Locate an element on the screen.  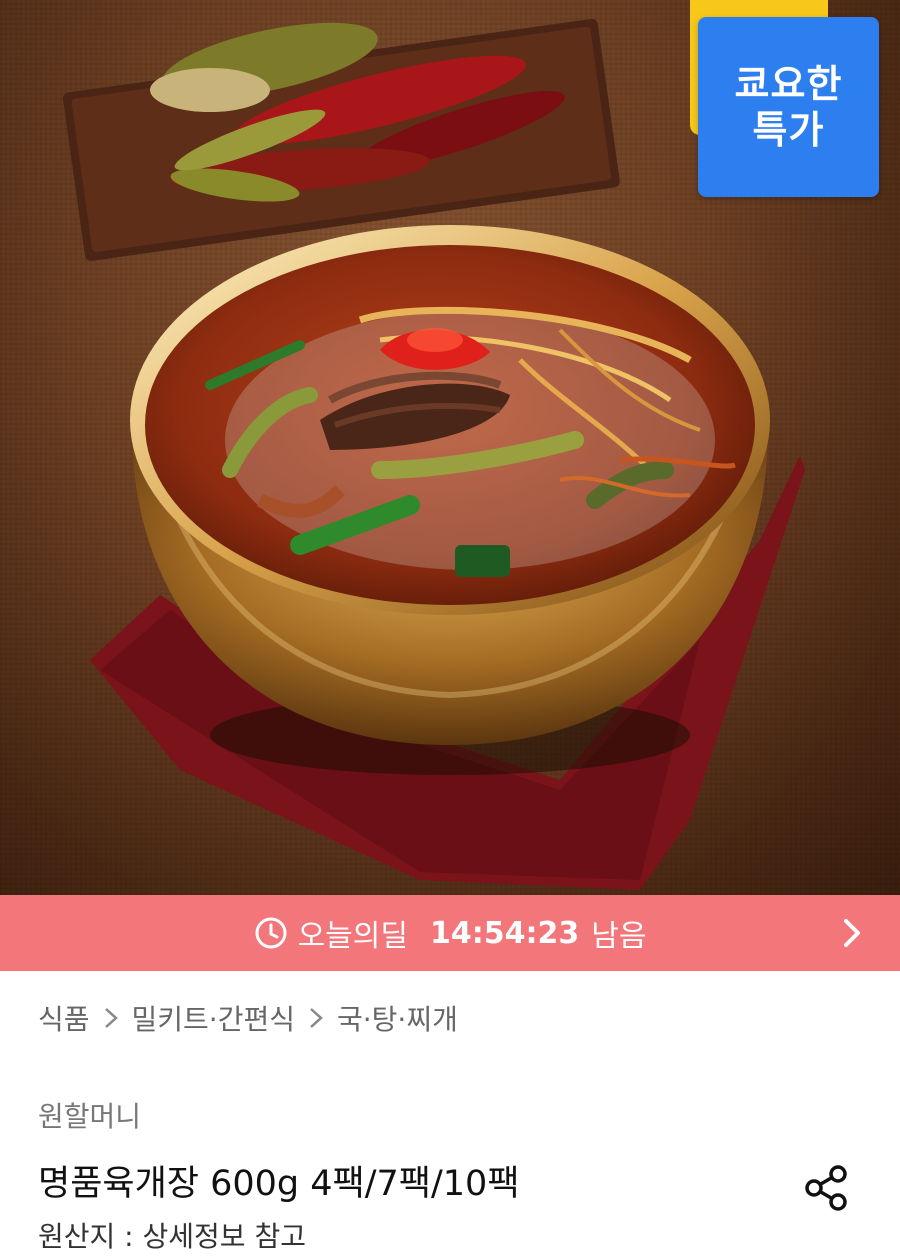
breadcrumb-item-mealkit: 밀키트·간편식 is located at coordinates (213, 1018).